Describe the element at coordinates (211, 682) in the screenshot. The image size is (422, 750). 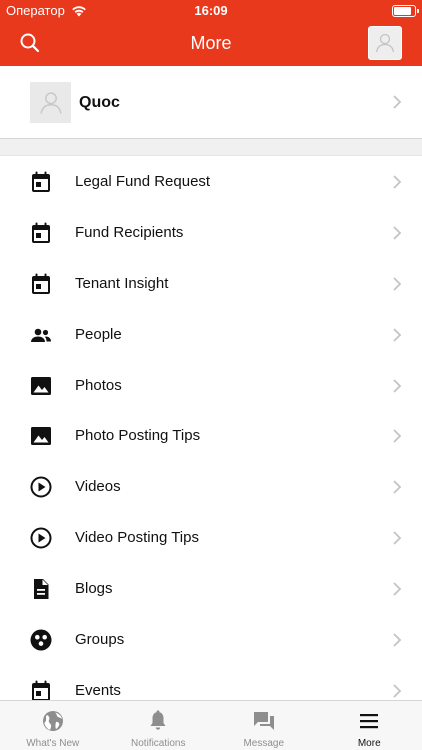
I see `menu-item-events: Events` at that location.